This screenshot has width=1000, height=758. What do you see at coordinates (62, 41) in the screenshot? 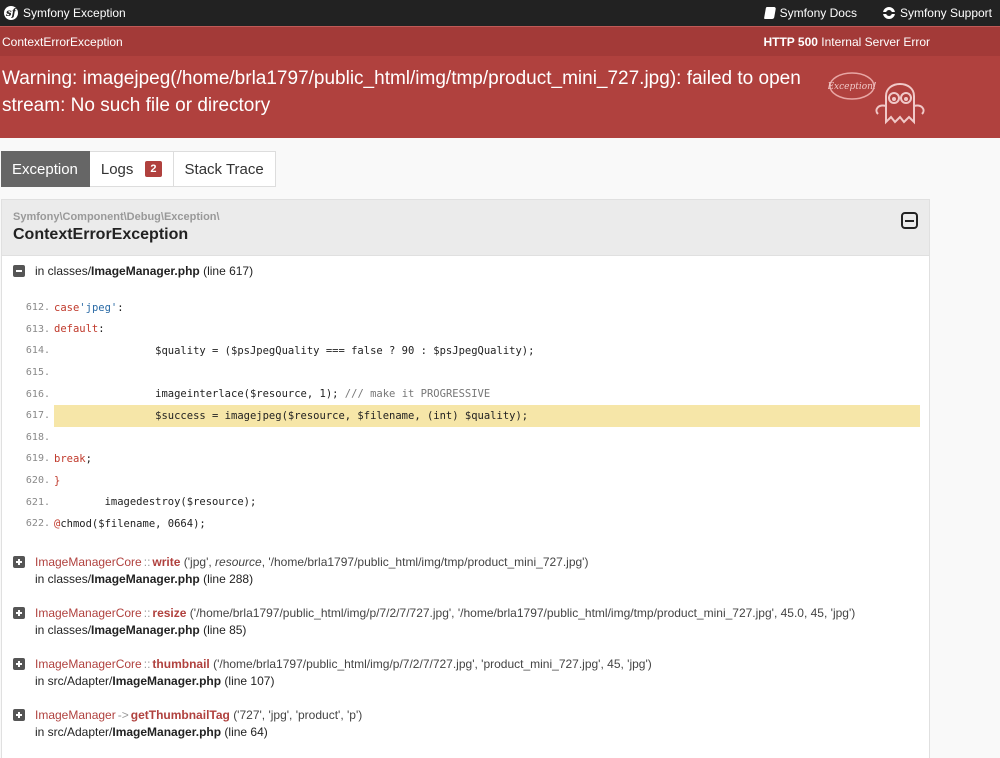
I see `exception-class-short: ContextErrorException` at bounding box center [62, 41].